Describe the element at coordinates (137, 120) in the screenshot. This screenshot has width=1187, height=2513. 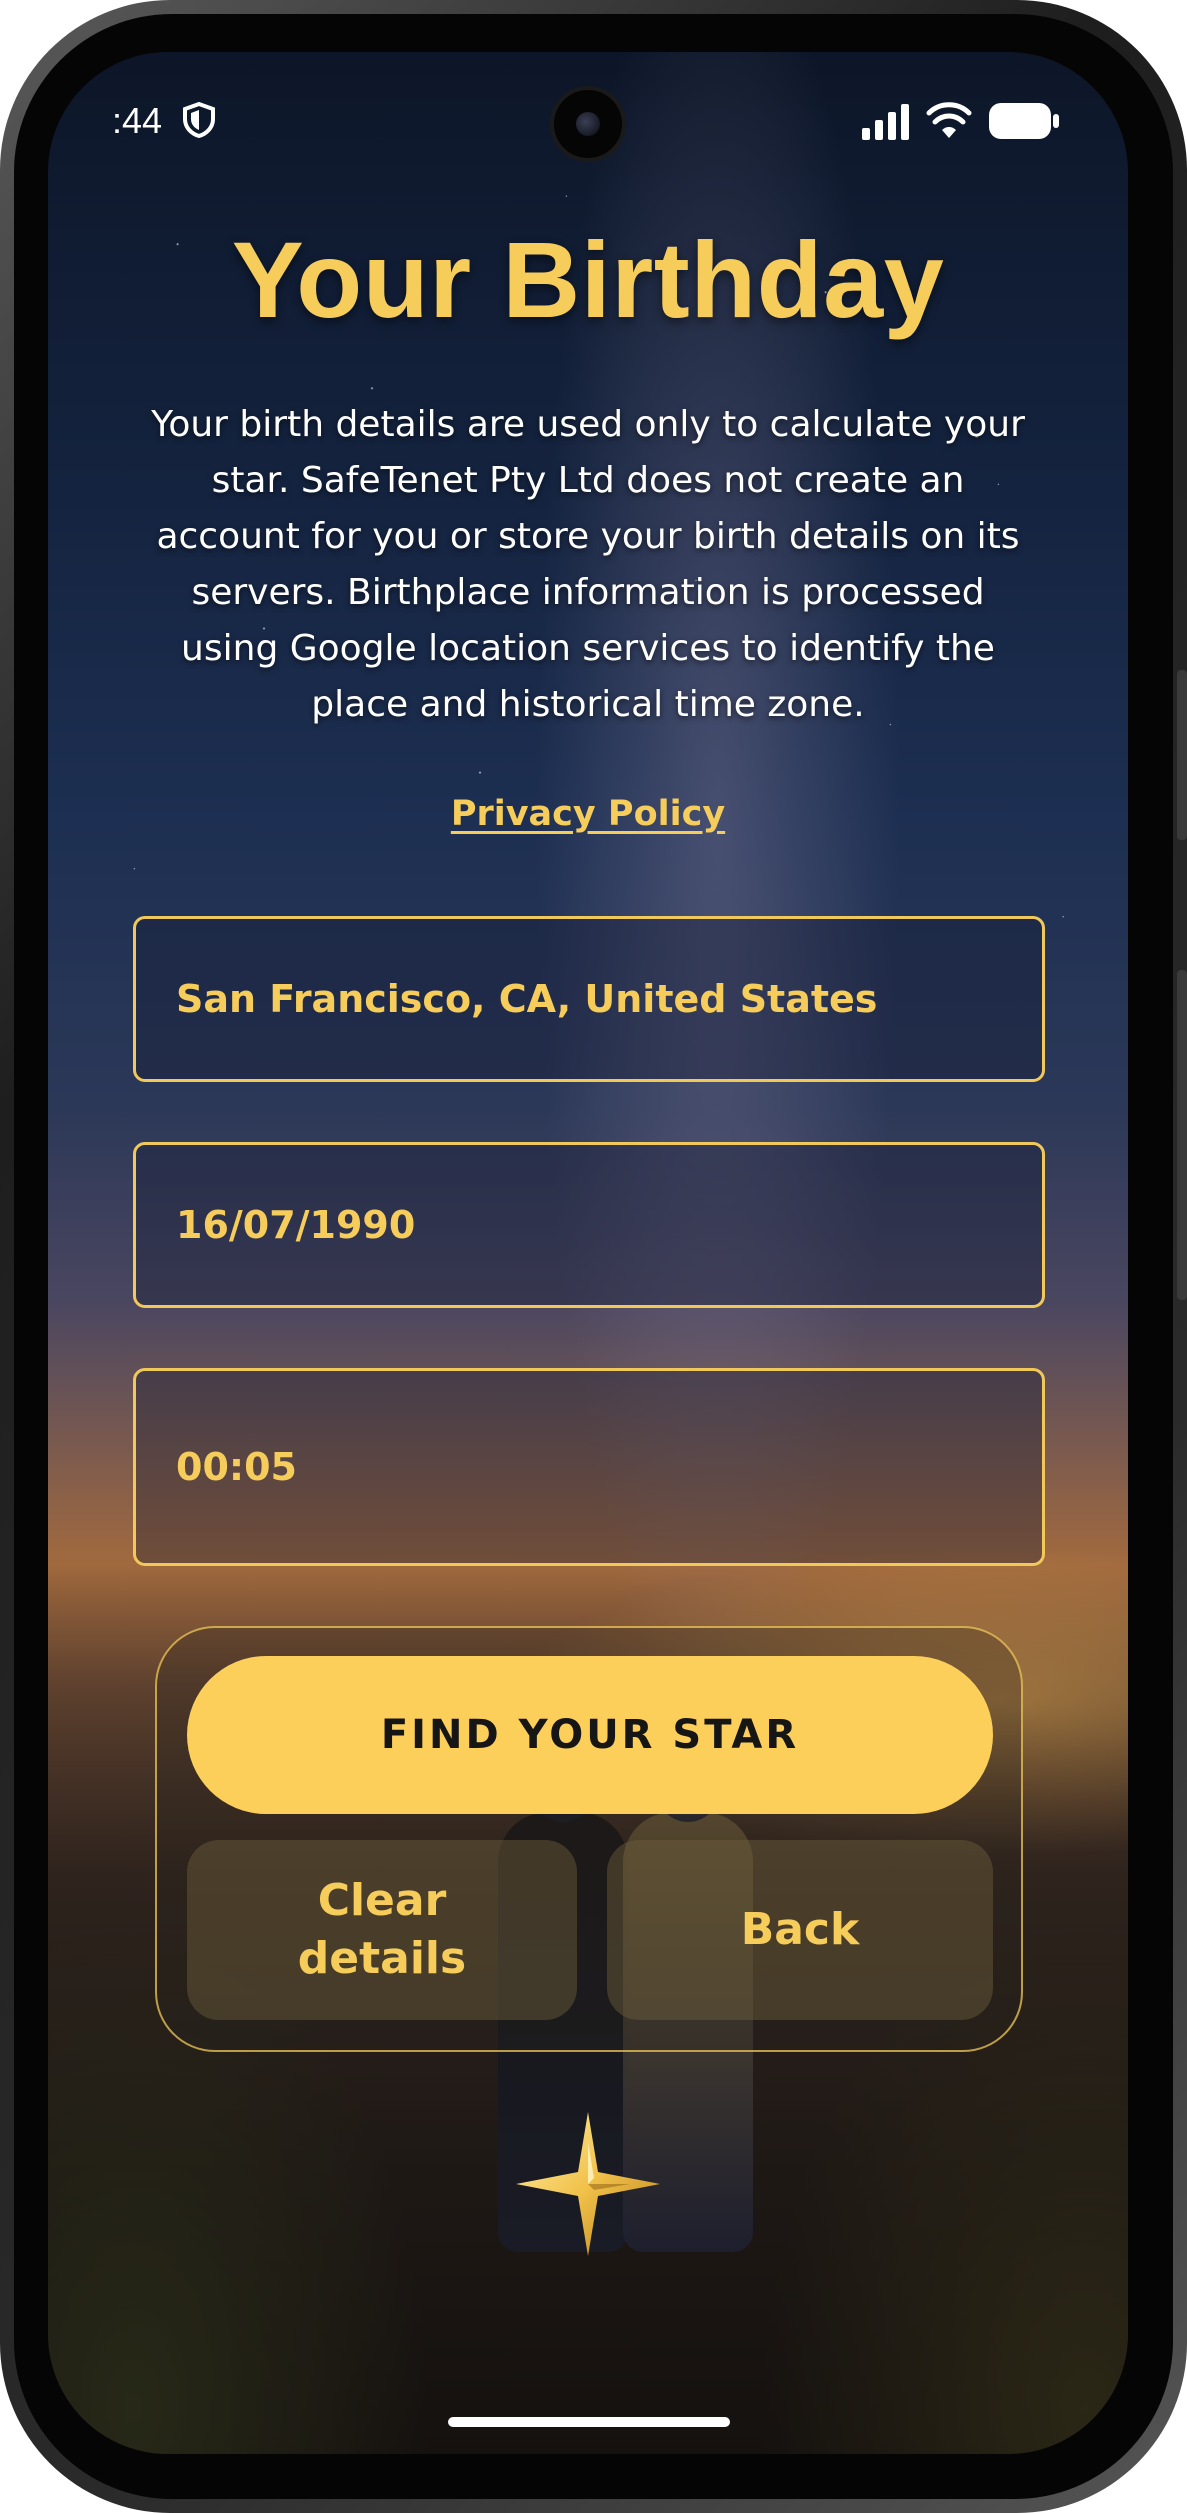
I see `status-time: :44` at that location.